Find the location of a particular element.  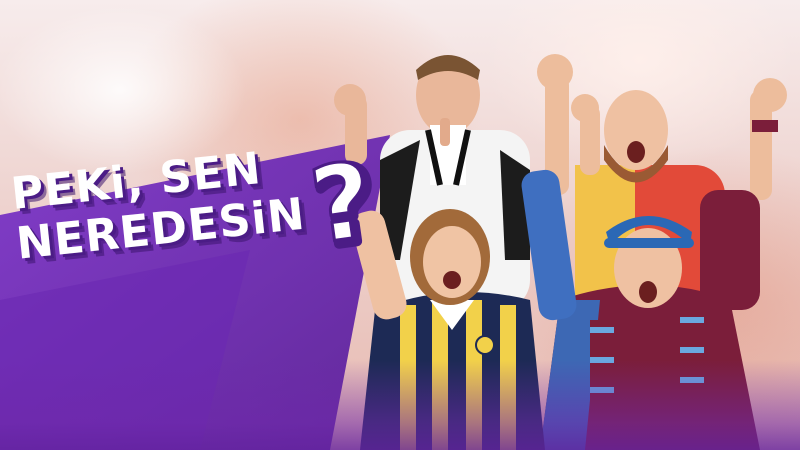

question-mark-glyph: ? ? is located at coordinates (346, 205).